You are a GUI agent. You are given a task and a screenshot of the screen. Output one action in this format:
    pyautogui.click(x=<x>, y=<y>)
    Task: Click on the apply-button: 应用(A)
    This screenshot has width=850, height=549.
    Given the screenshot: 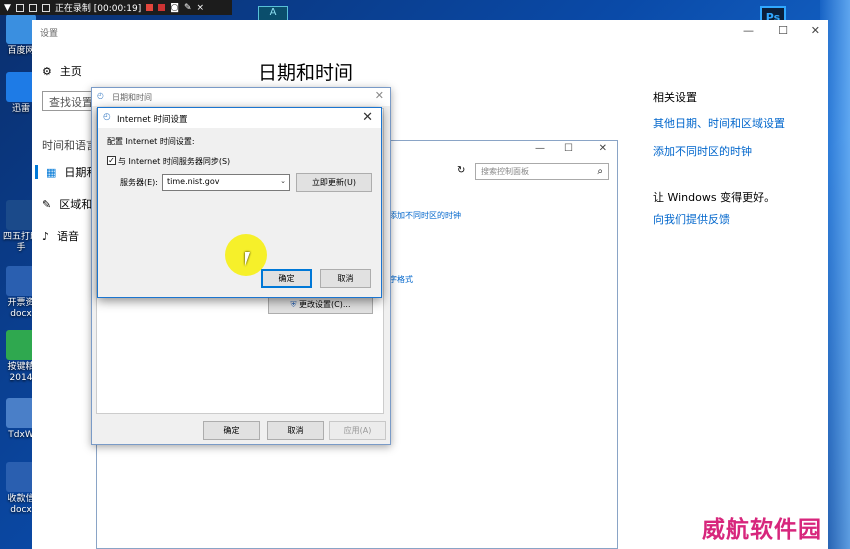 What is the action you would take?
    pyautogui.click(x=357, y=430)
    